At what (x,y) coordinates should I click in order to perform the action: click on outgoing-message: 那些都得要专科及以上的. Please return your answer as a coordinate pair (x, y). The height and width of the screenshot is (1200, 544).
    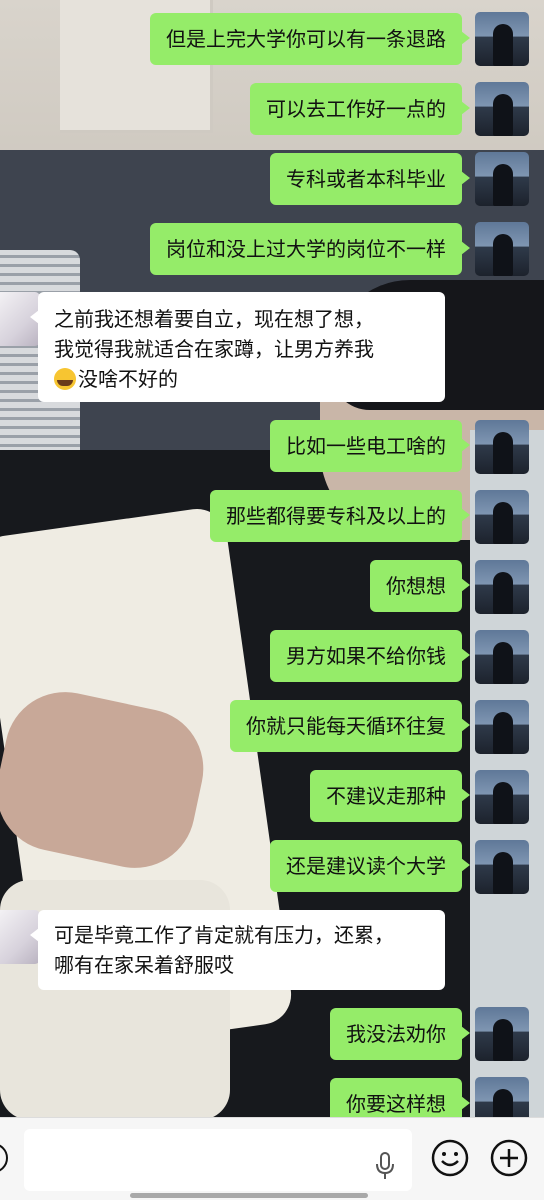
    Looking at the image, I should click on (340, 516).